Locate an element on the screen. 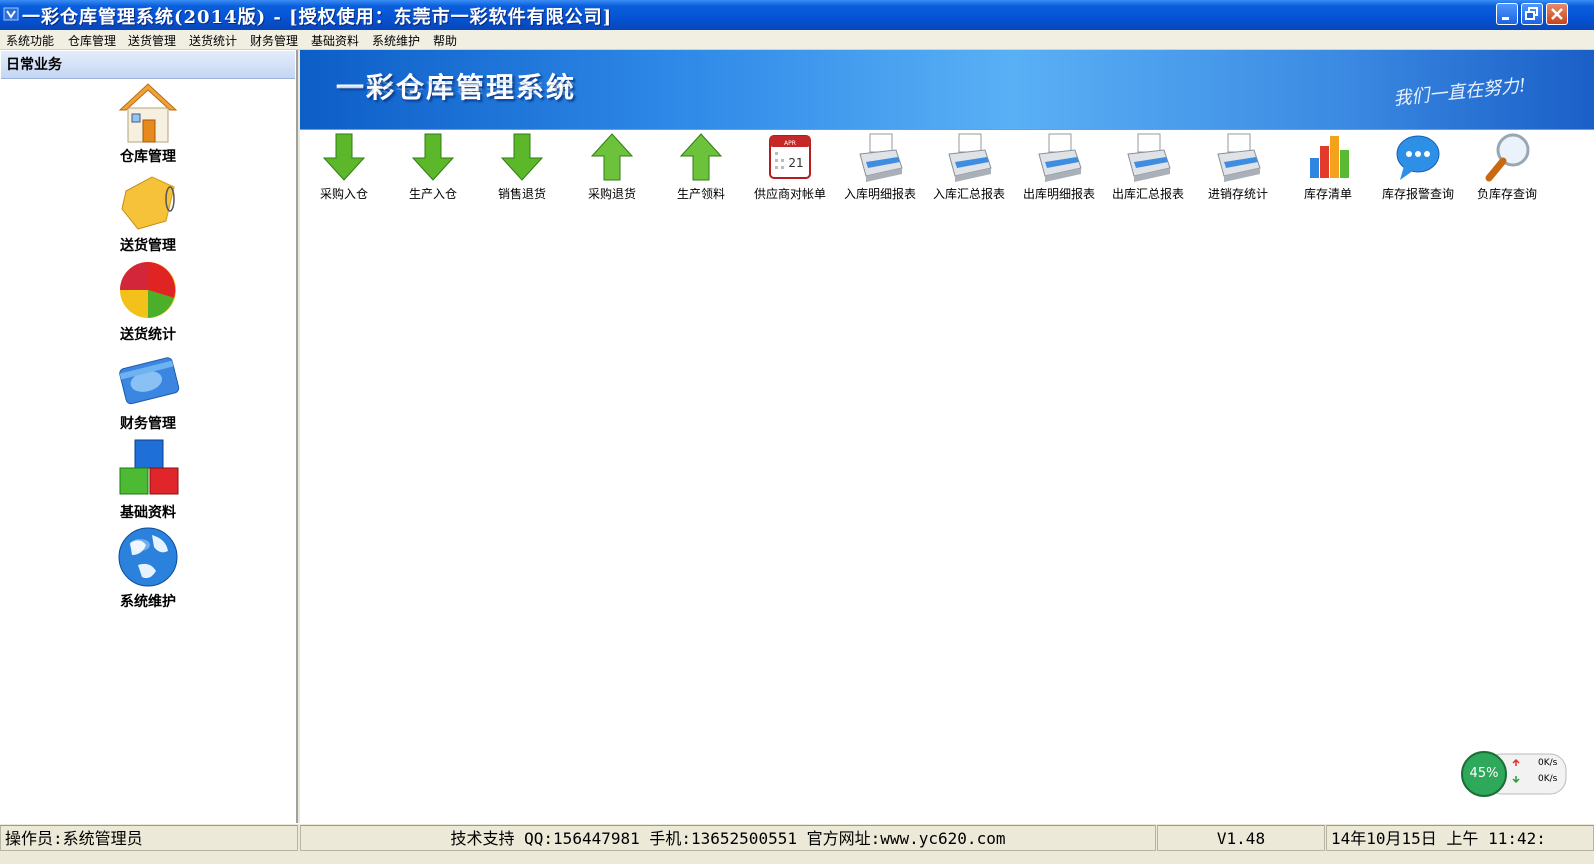 The width and height of the screenshot is (1594, 864). globe-icon is located at coordinates (148, 557).